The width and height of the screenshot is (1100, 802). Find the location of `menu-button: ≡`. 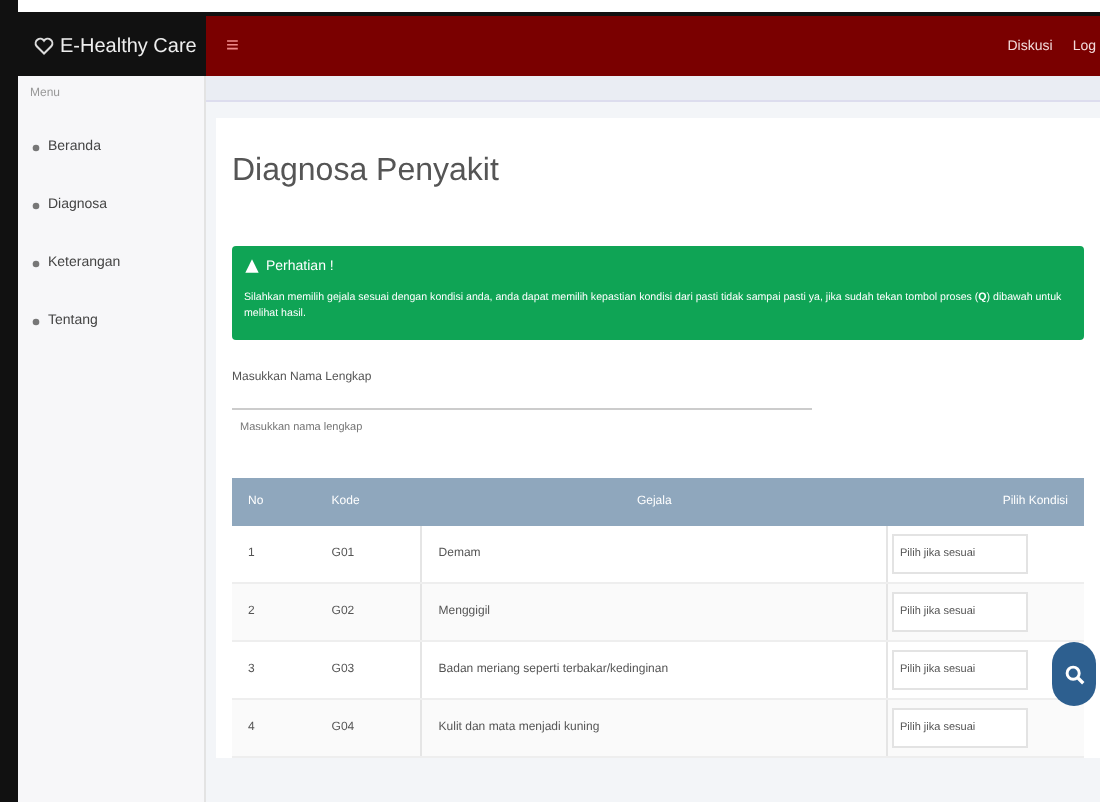

menu-button: ≡ is located at coordinates (232, 46).